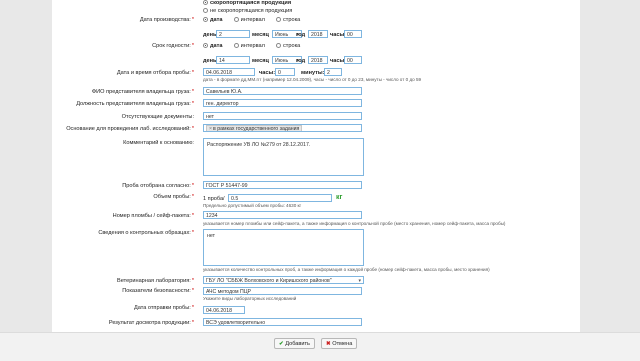 Image resolution: width=640 pixels, height=361 pixels. I want to click on sample-count-text: 1 проба, so click(213, 199).